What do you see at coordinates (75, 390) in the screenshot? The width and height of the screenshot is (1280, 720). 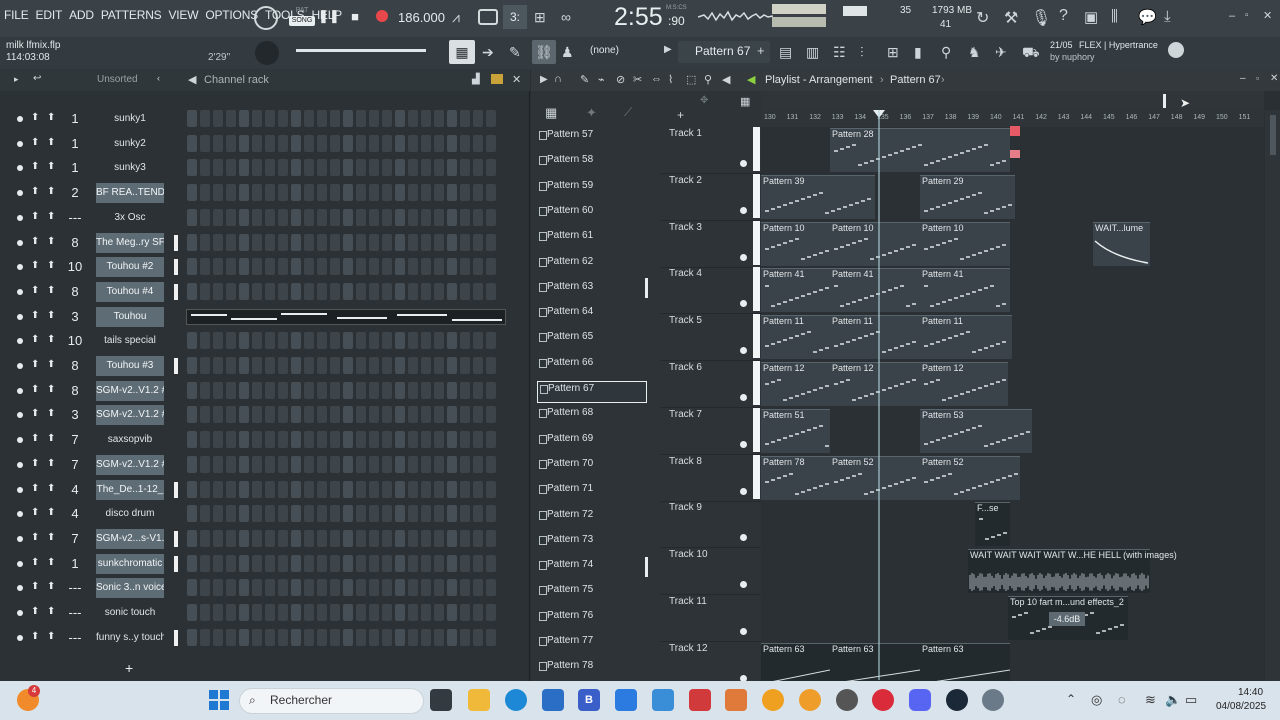 I see `mixer-track-number: 8` at bounding box center [75, 390].